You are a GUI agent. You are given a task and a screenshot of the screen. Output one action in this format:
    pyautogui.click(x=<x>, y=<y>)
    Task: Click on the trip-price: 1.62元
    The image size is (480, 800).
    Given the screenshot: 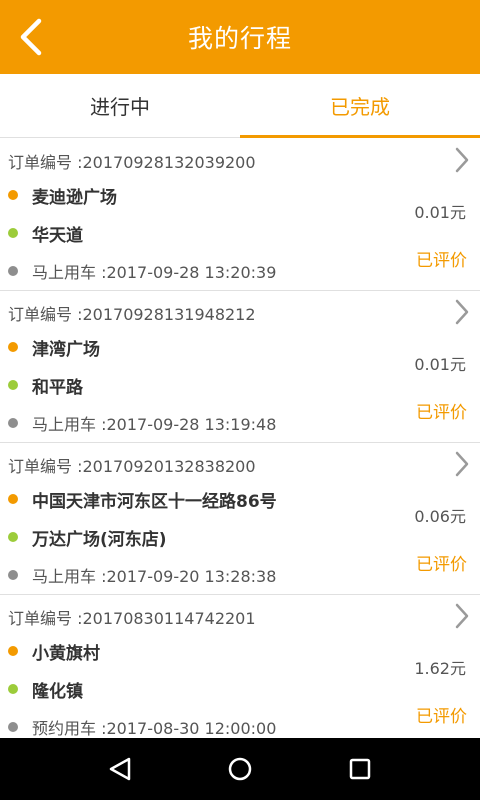 What is the action you would take?
    pyautogui.click(x=440, y=668)
    